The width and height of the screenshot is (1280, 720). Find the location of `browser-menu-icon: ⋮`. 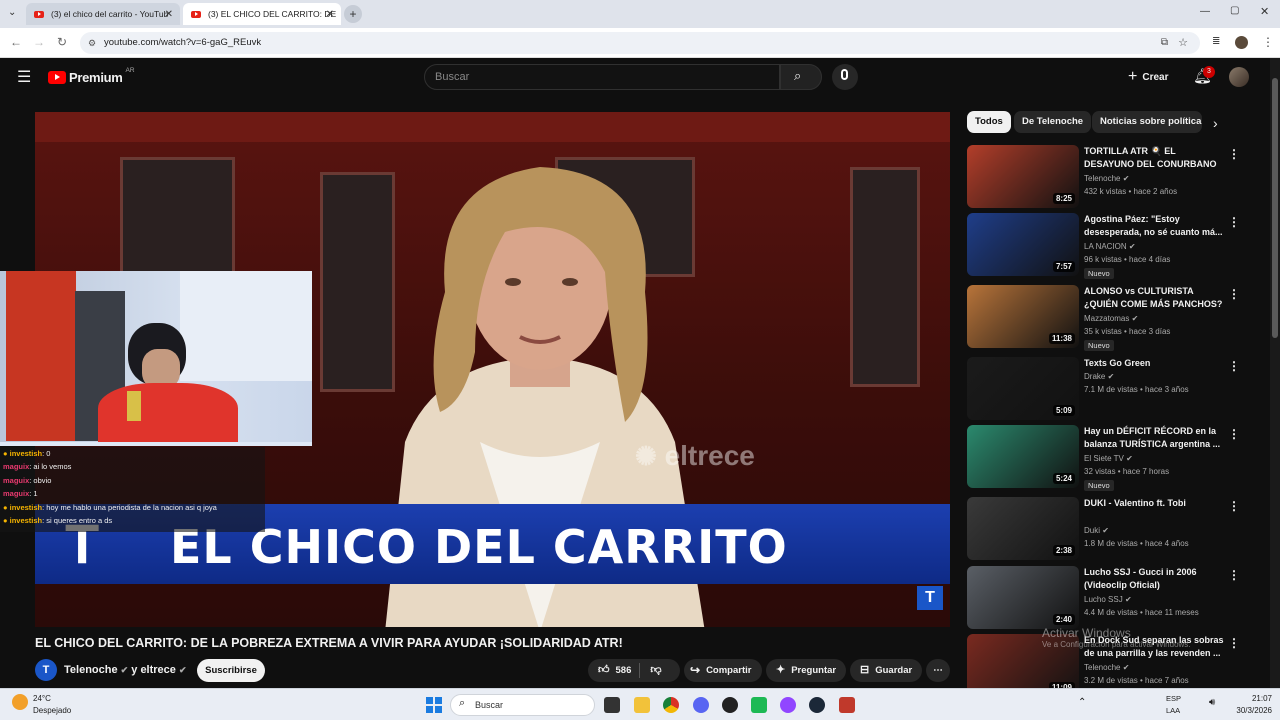

browser-menu-icon: ⋮ is located at coordinates (1268, 42).